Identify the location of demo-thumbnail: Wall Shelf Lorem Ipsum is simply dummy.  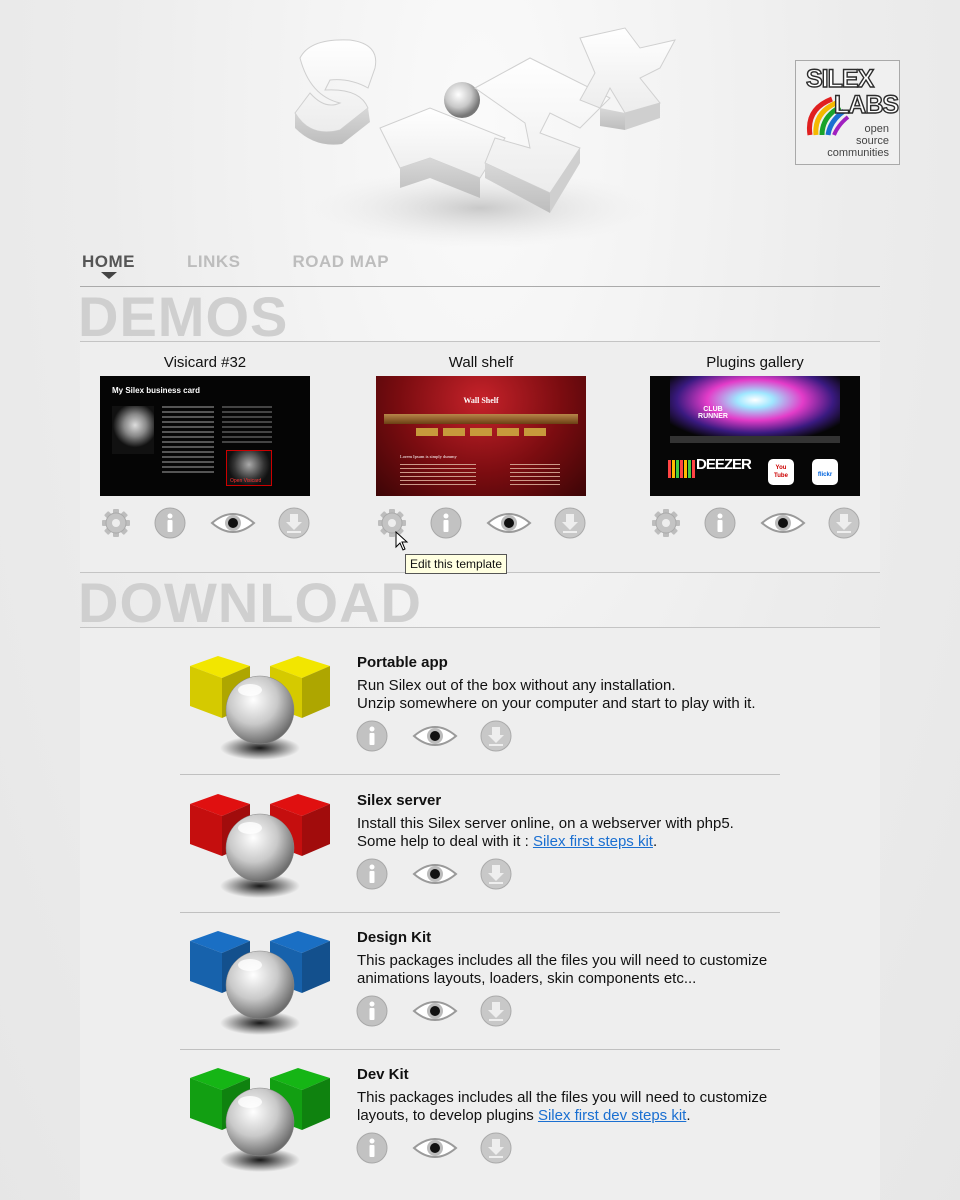
(481, 436).